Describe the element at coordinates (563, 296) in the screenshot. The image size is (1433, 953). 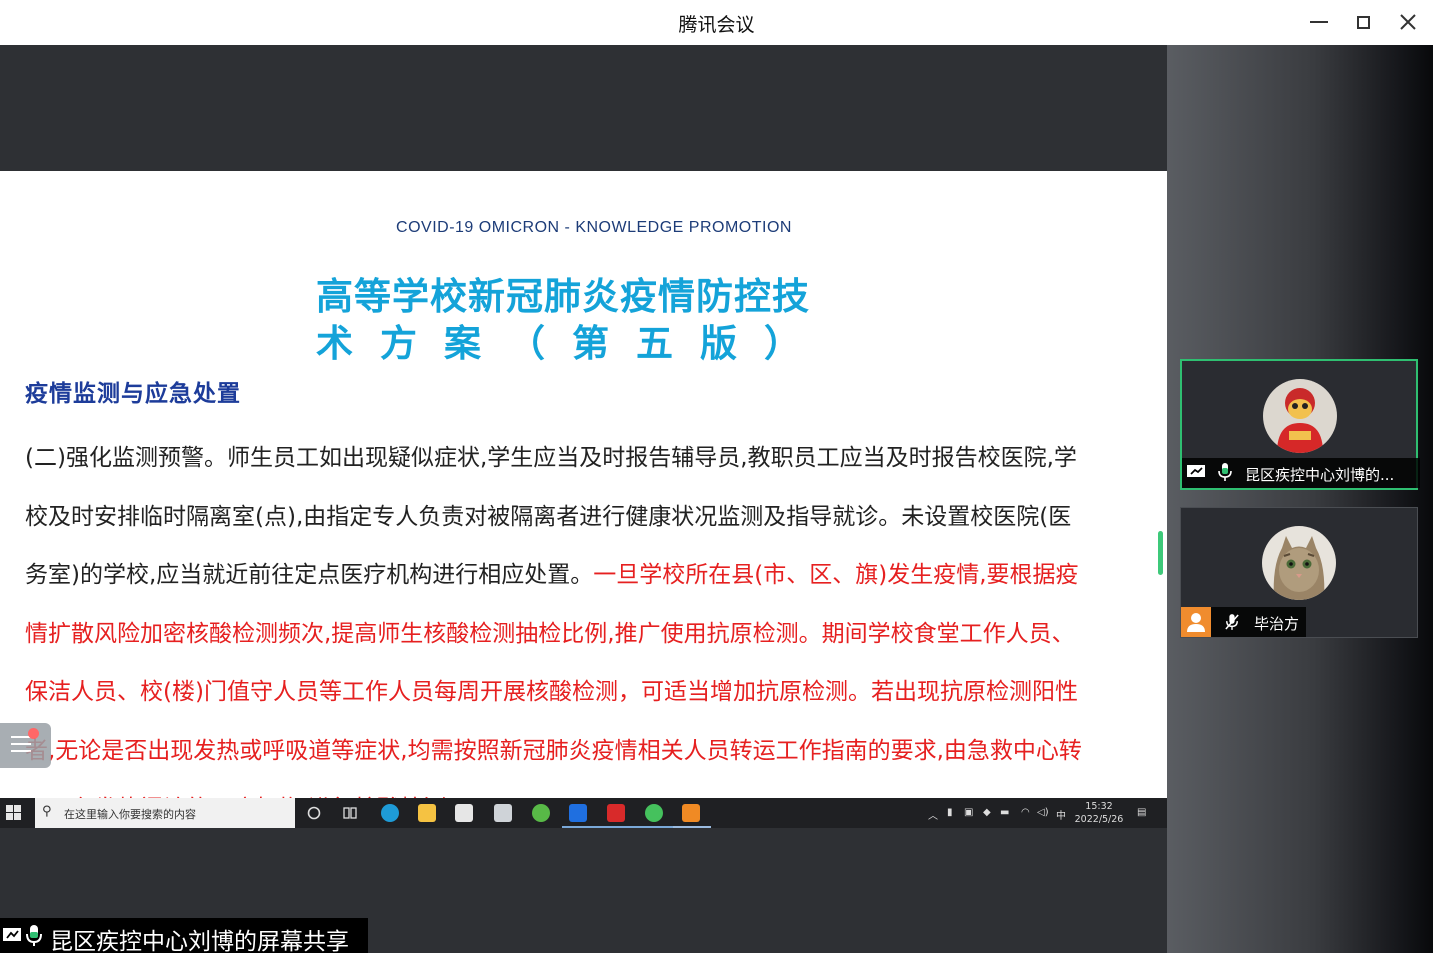
I see `slide-title-line1: 高等学校新冠肺炎疫情防控技` at that location.